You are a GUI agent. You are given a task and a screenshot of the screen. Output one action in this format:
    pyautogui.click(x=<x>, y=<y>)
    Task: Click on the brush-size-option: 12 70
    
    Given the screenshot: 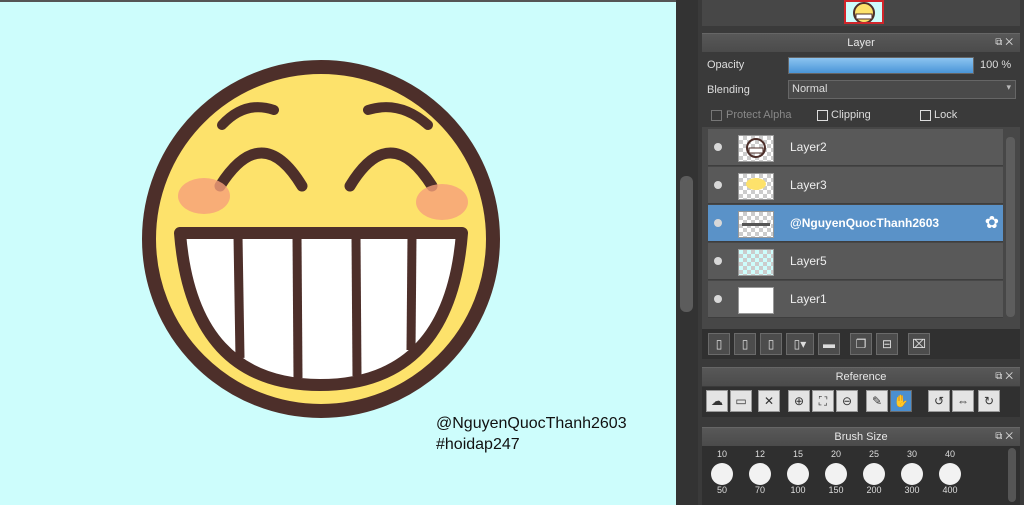 What is the action you would take?
    pyautogui.click(x=760, y=472)
    